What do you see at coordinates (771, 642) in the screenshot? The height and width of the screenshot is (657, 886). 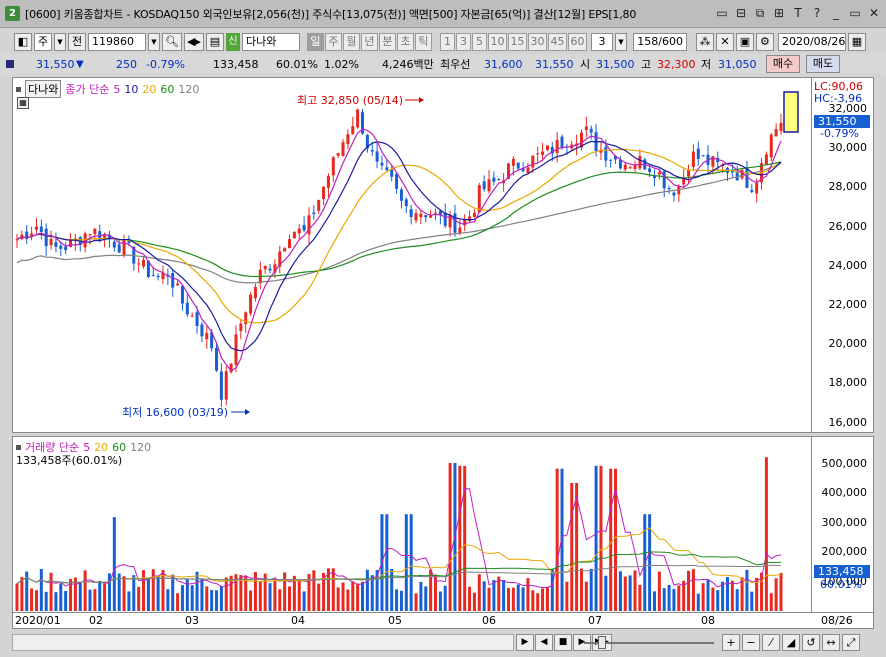 I see `line-tool-icon: ⁄` at bounding box center [771, 642].